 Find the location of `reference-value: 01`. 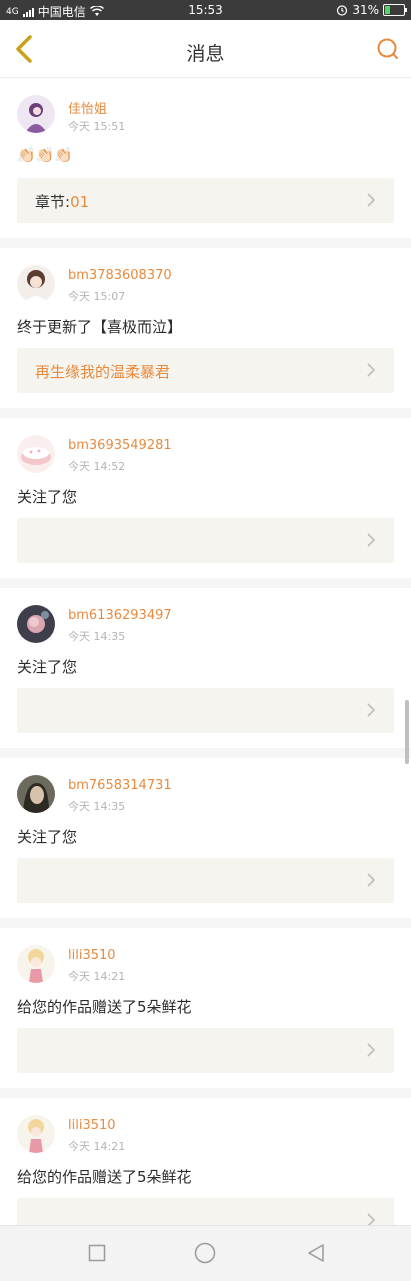

reference-value: 01 is located at coordinates (80, 202).